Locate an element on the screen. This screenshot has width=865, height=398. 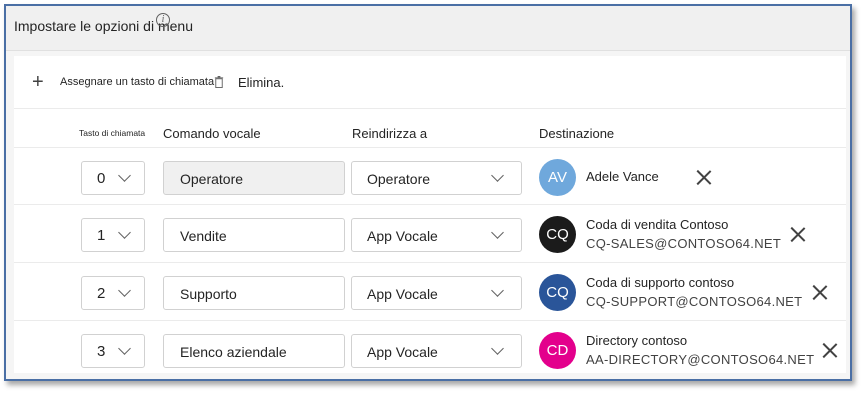
destination-name: Coda di vendita Contoso is located at coordinates (657, 224).